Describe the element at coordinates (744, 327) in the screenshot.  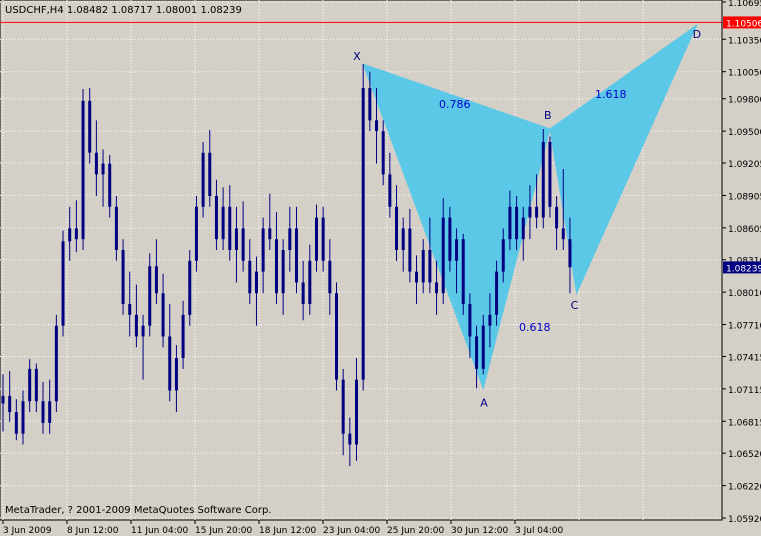
I see `y-tick-label: 1.07710` at that location.